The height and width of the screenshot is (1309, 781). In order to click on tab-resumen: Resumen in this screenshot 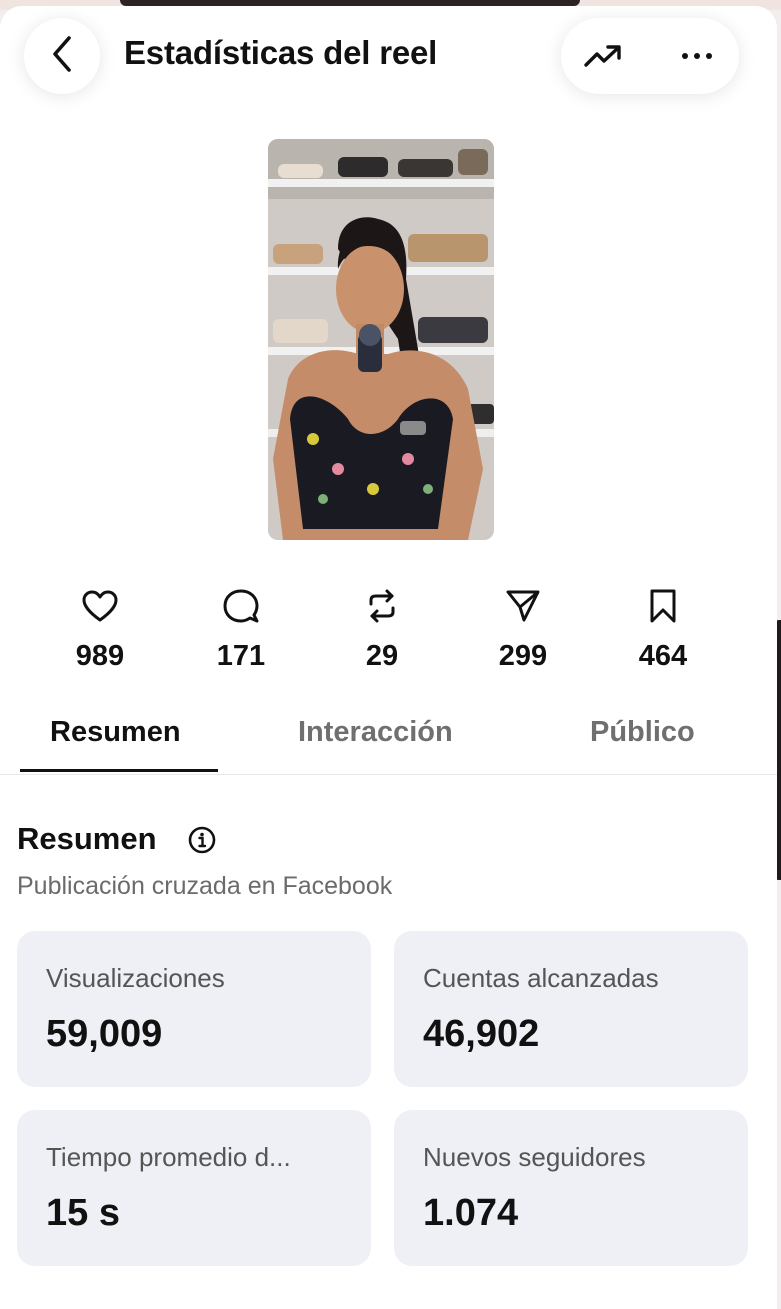, I will do `click(115, 732)`.